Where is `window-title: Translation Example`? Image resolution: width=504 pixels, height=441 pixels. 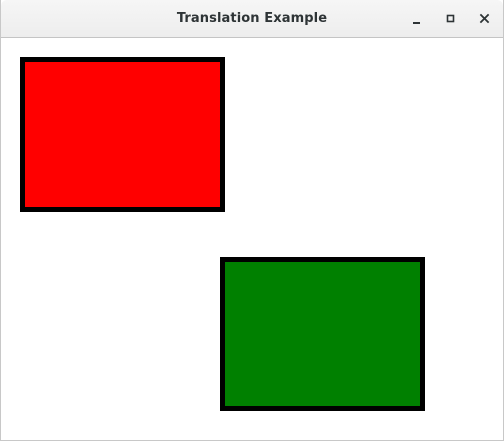 window-title: Translation Example is located at coordinates (252, 18).